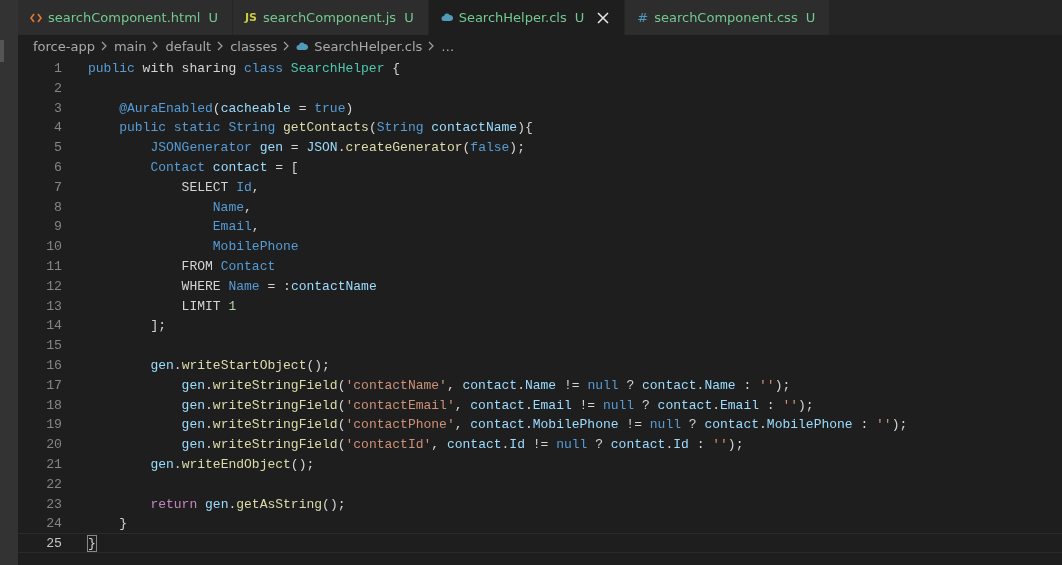 The width and height of the screenshot is (1062, 565). What do you see at coordinates (53, 345) in the screenshot?
I see `line-number: 15` at bounding box center [53, 345].